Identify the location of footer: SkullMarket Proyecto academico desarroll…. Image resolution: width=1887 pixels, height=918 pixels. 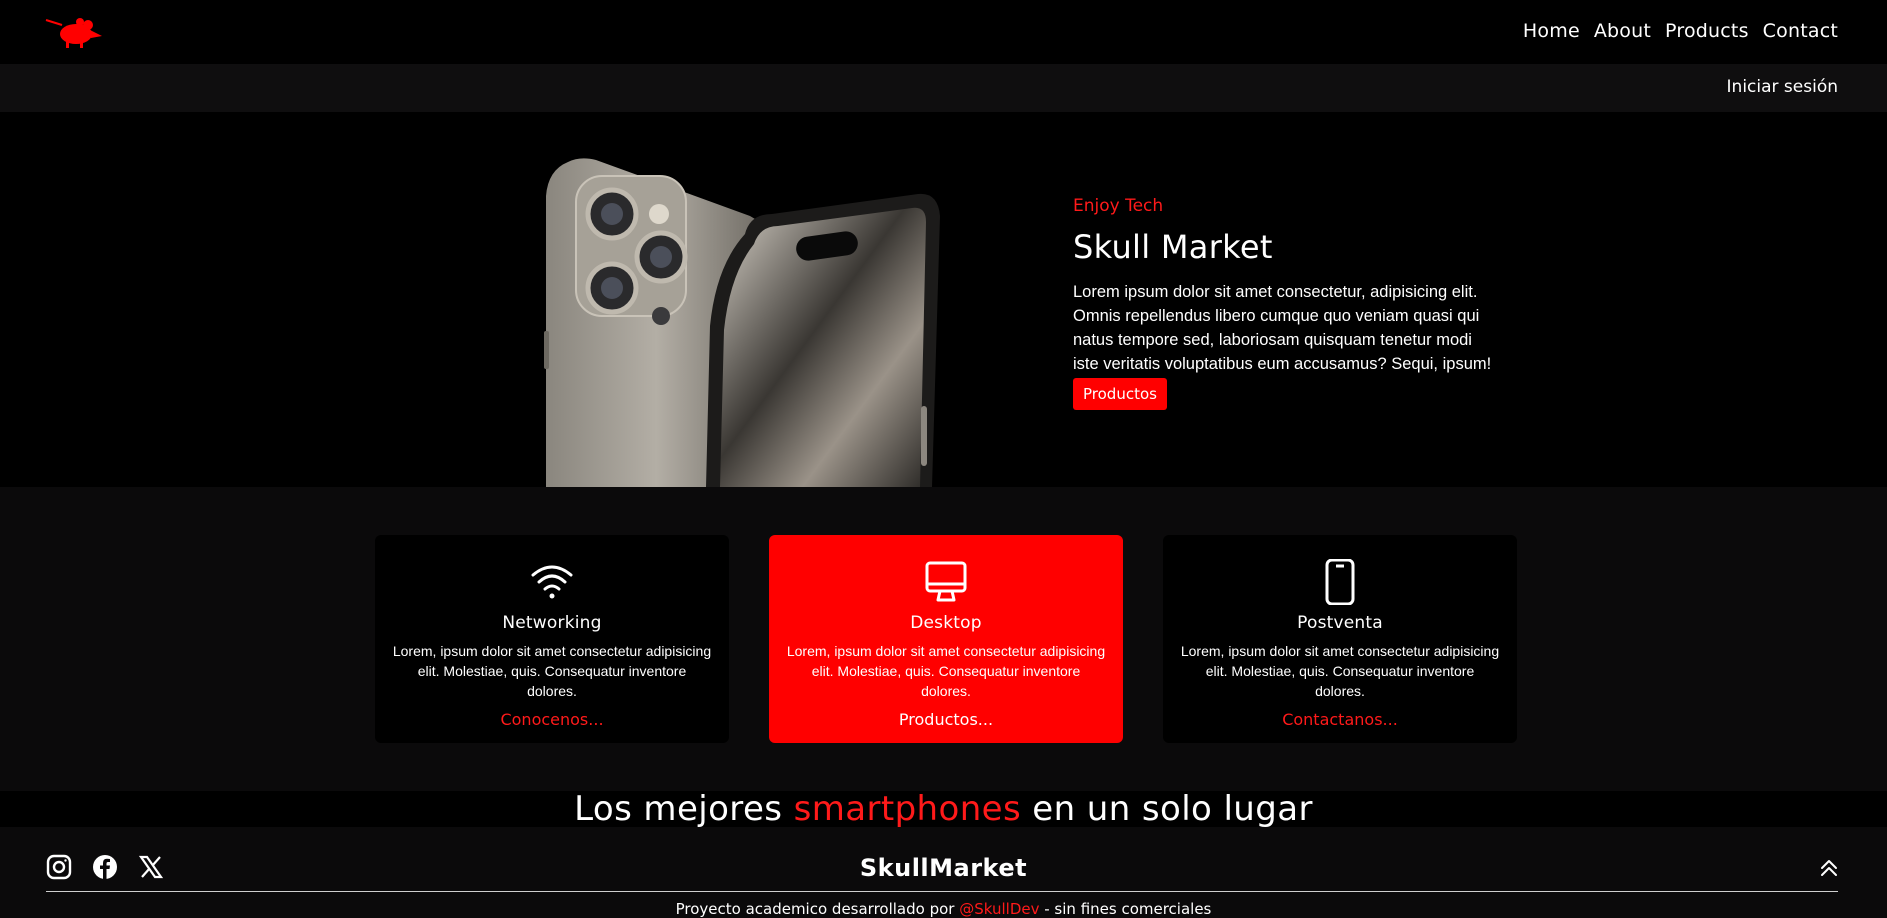
(943, 872).